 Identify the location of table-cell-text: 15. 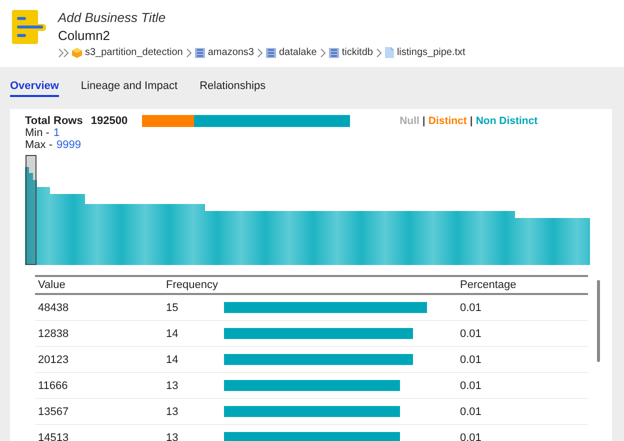
(173, 308).